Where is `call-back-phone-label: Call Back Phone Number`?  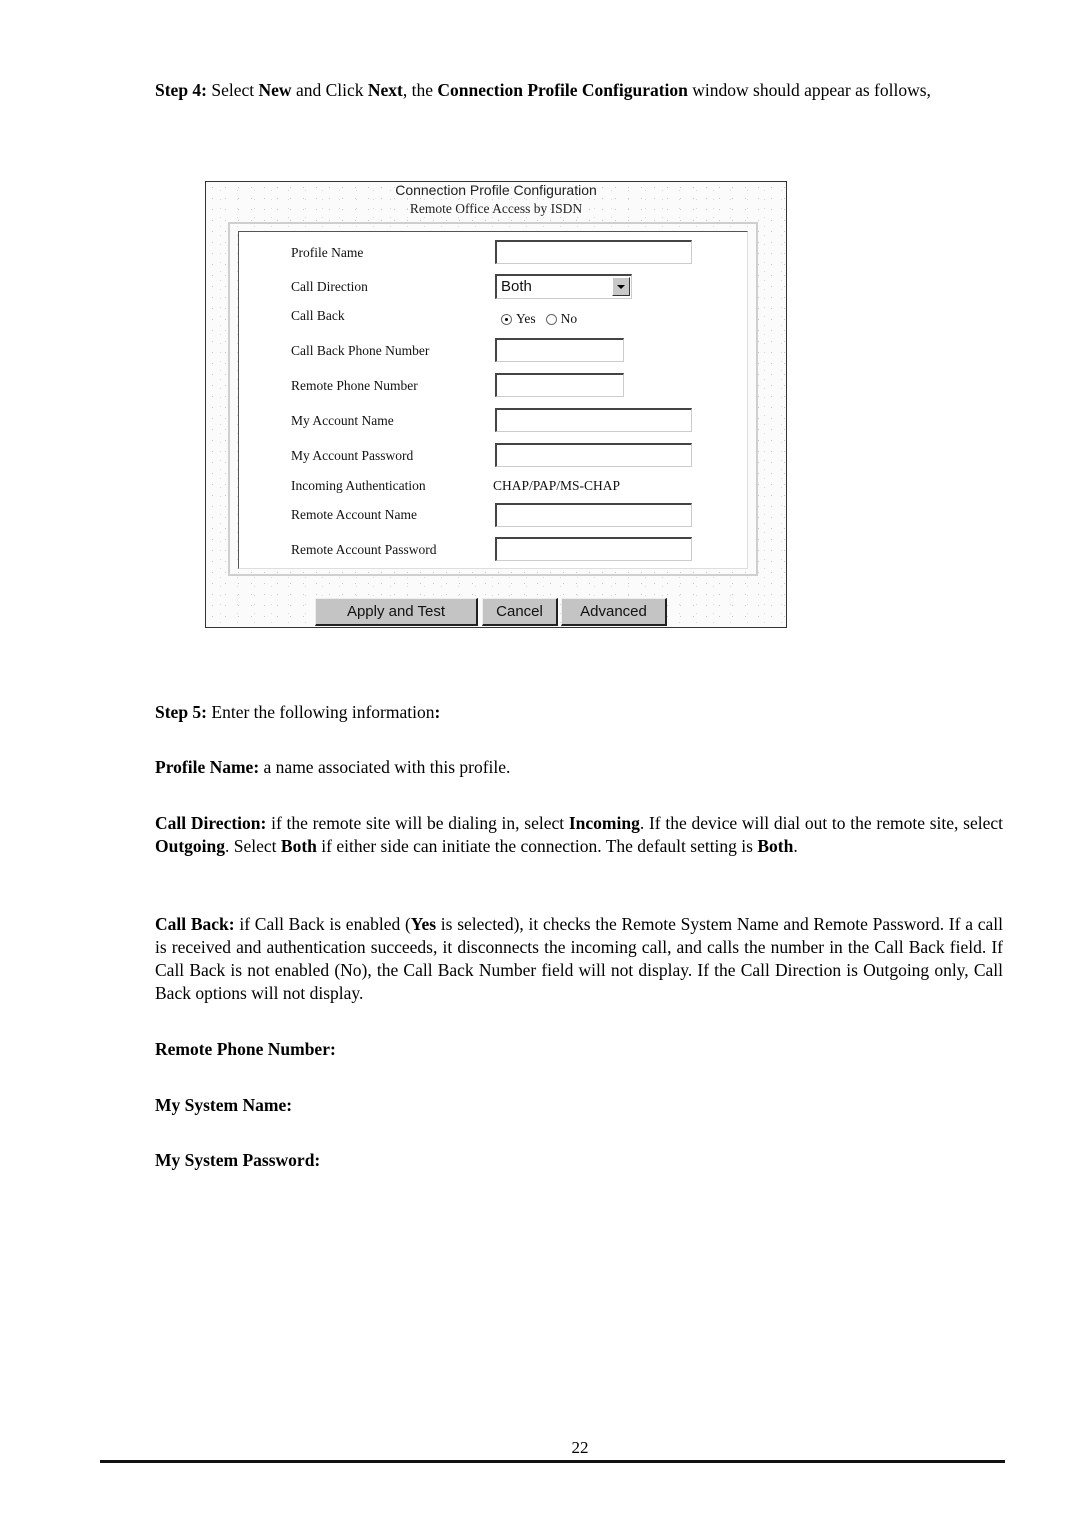 call-back-phone-label: Call Back Phone Number is located at coordinates (360, 350).